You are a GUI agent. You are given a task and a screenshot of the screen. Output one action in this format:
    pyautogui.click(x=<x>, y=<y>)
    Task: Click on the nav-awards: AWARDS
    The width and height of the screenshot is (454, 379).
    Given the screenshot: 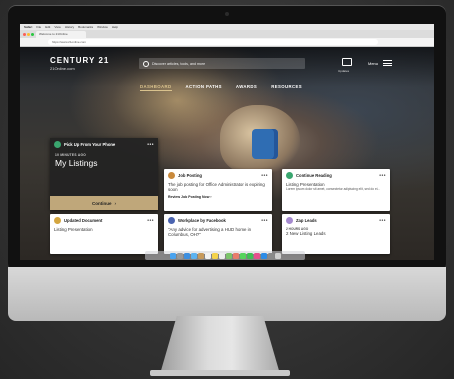 What is the action you would take?
    pyautogui.click(x=246, y=87)
    